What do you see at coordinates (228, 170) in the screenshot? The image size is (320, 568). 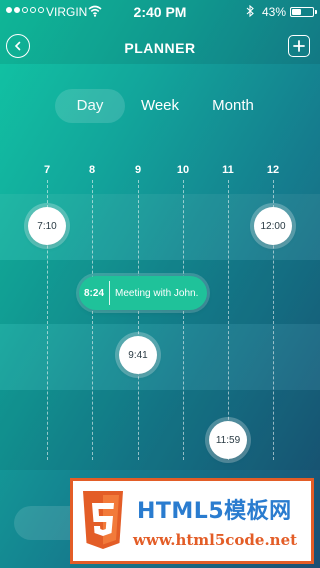 I see `hour-label-11: 11` at bounding box center [228, 170].